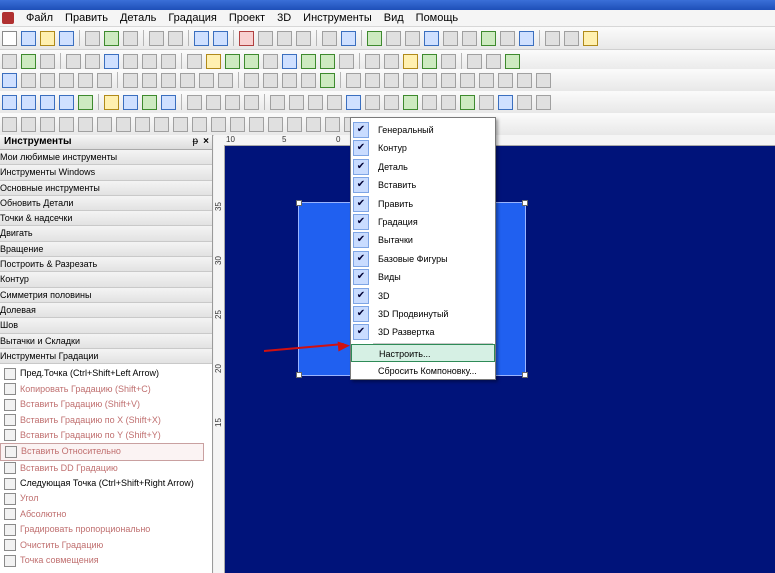  Describe the element at coordinates (337, 18) in the screenshot. I see `menu-tools: Инструменты` at that location.